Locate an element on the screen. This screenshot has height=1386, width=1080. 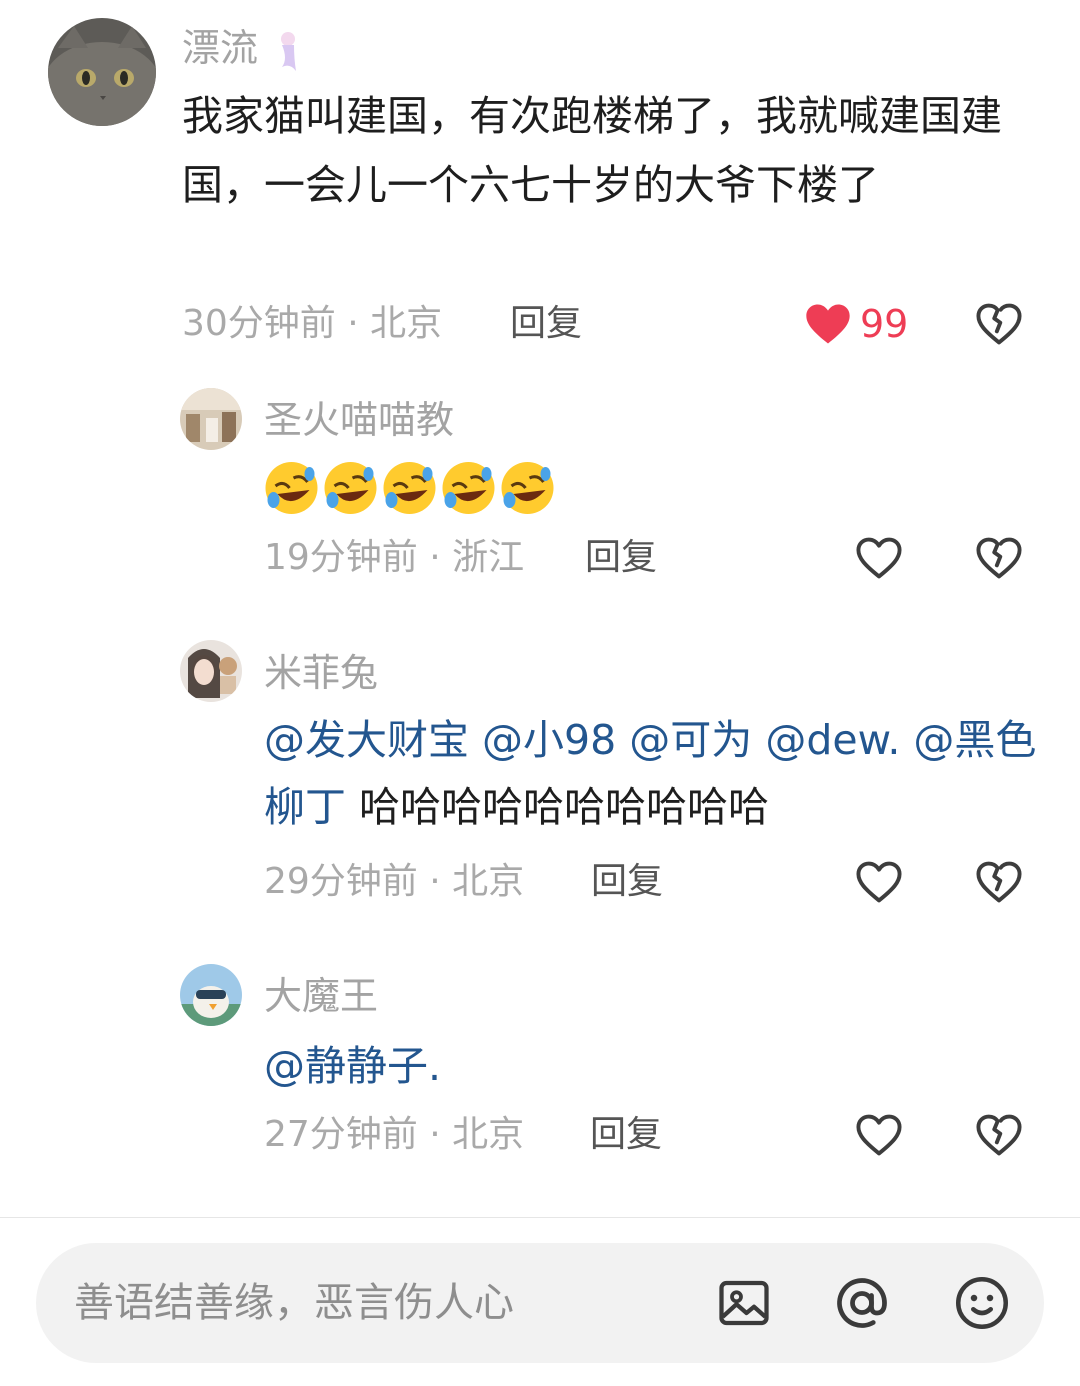
mention-link: @静静子. is located at coordinates (352, 1066).